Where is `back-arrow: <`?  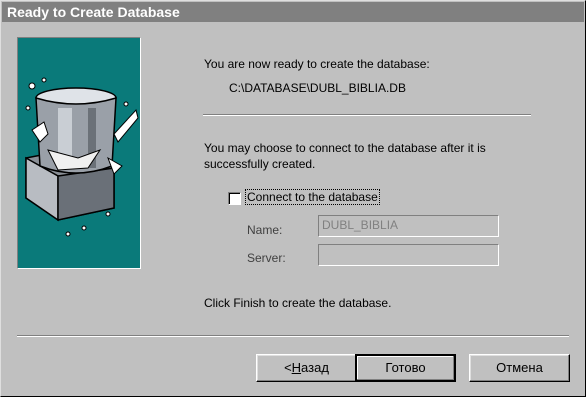
back-arrow: < is located at coordinates (288, 367).